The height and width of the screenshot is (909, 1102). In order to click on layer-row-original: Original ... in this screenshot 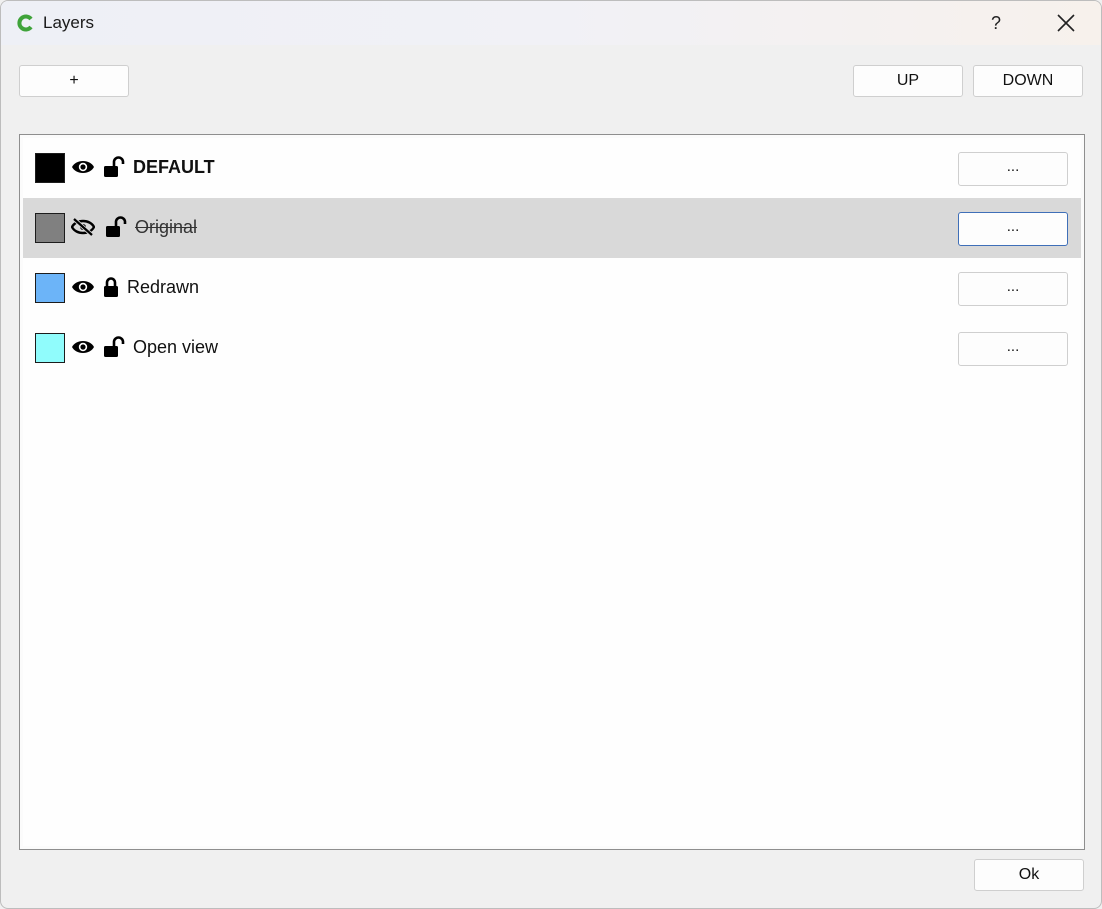, I will do `click(552, 228)`.